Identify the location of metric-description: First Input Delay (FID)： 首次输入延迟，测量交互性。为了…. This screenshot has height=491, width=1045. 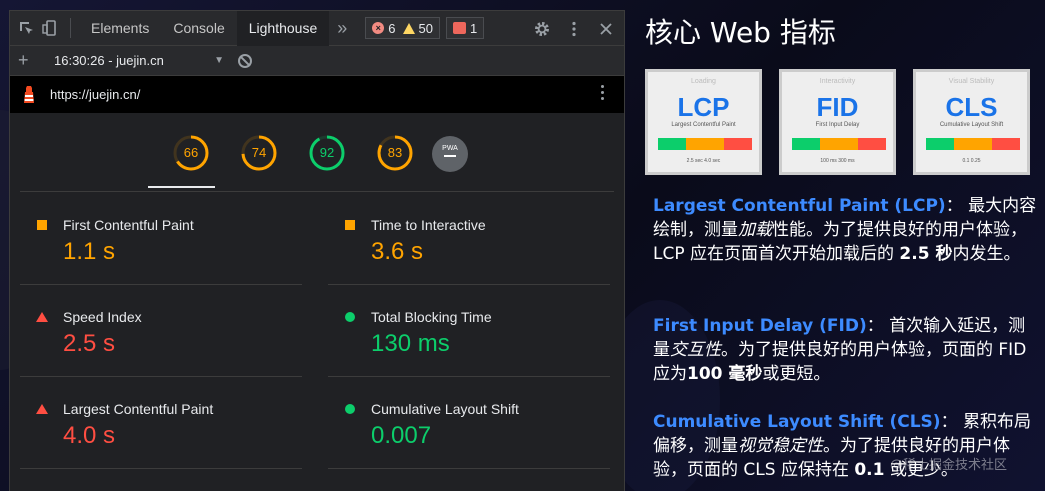
(847, 350).